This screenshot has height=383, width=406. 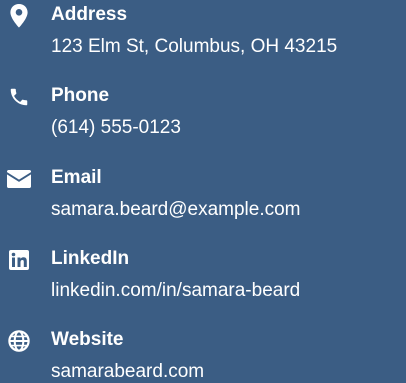 What do you see at coordinates (76, 177) in the screenshot?
I see `email-label: Email` at bounding box center [76, 177].